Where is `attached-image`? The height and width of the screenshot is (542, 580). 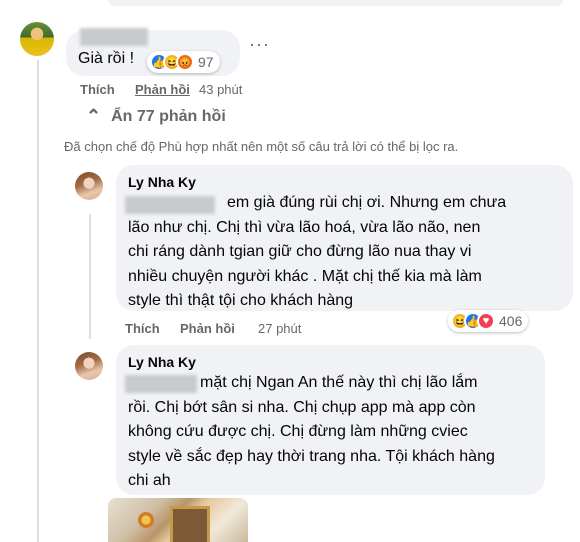 attached-image is located at coordinates (178, 520).